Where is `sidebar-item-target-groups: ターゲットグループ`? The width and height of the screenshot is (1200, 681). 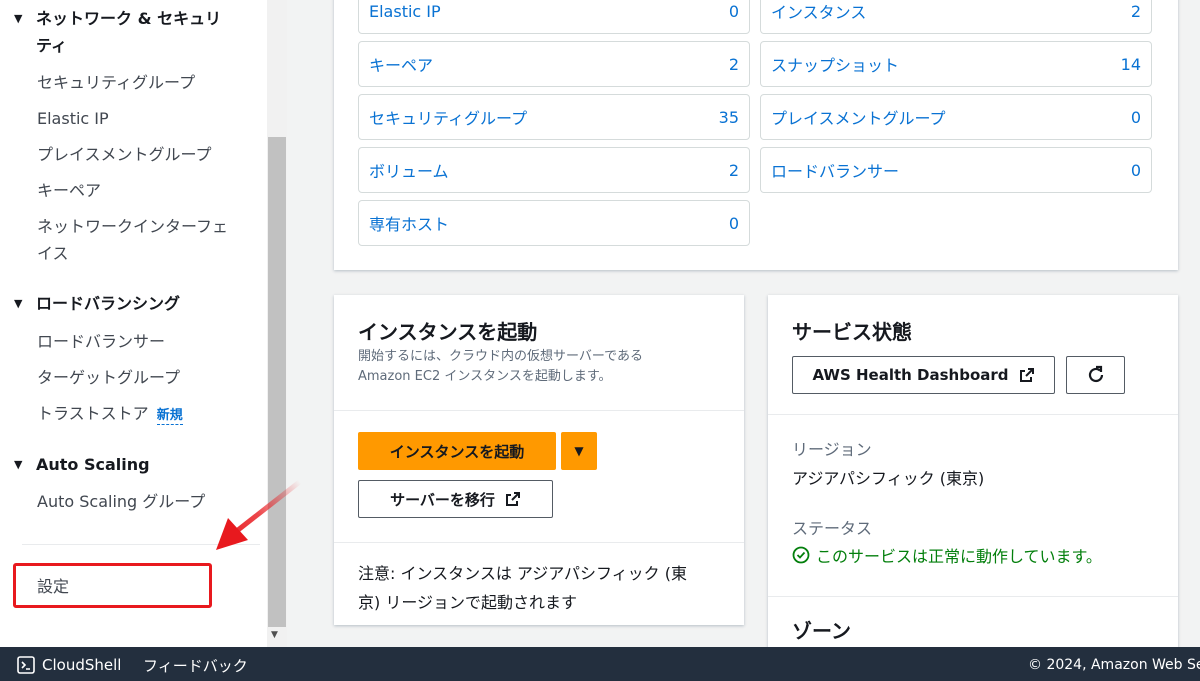 sidebar-item-target-groups: ターゲットグループ is located at coordinates (137, 377).